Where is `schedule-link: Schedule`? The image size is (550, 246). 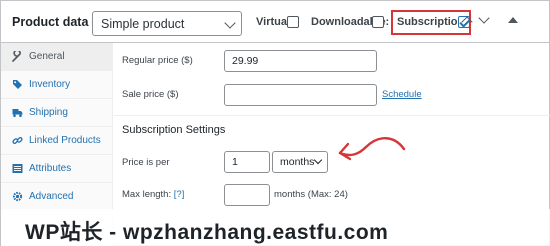
schedule-link: Schedule is located at coordinates (402, 94).